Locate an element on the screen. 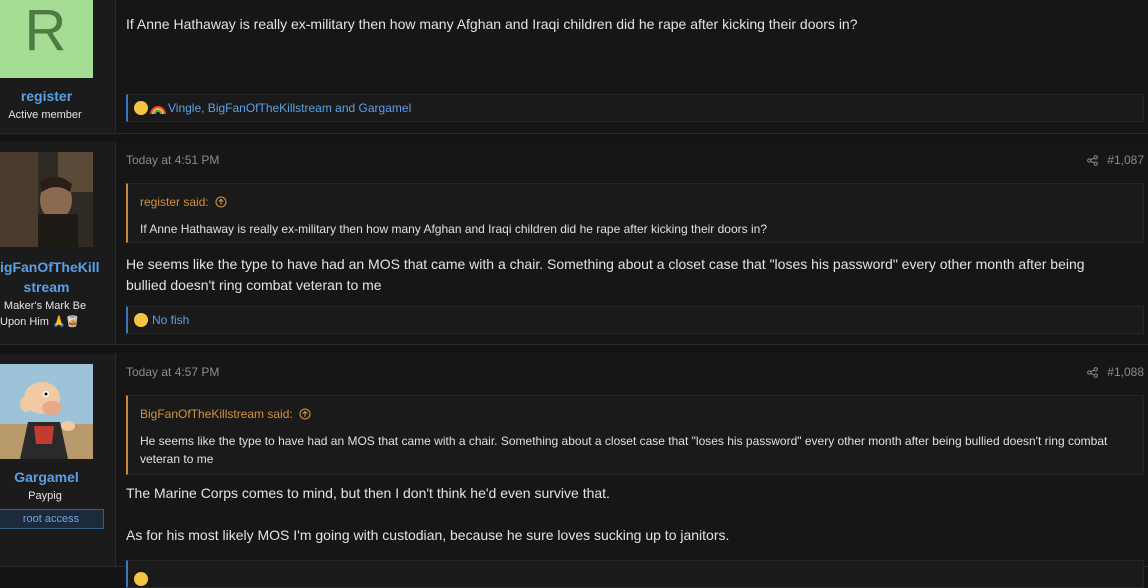 The image size is (1148, 588). user-title-line1: Maker's Mark Be is located at coordinates (45, 306).